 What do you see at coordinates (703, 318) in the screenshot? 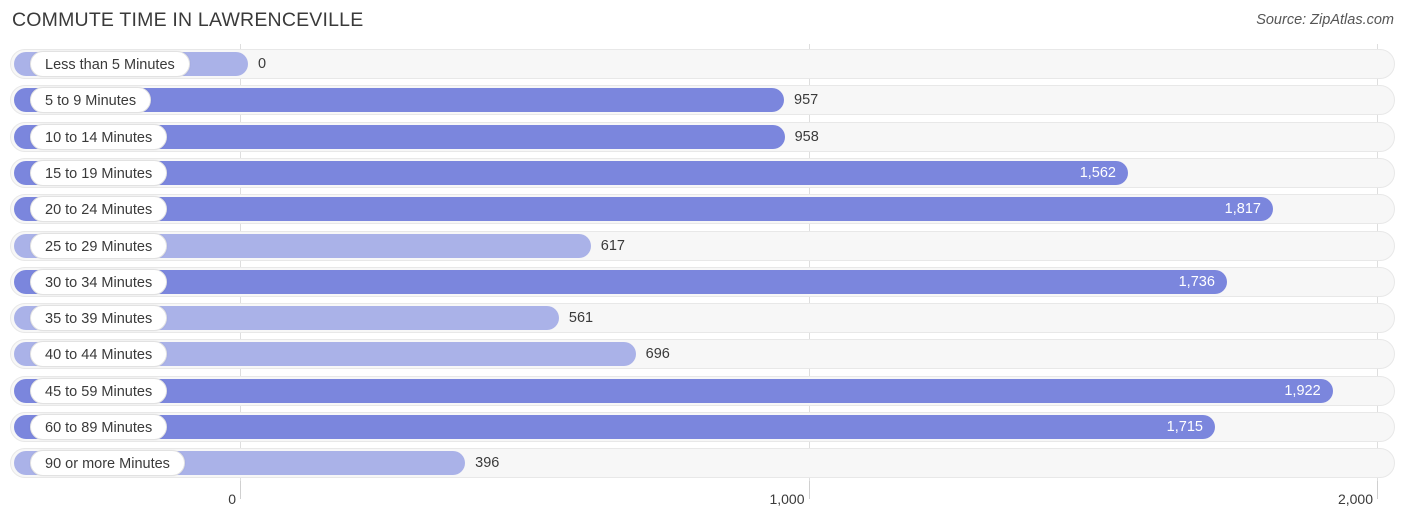
I see `bar-row: 35 to 39 Minutes 561` at bounding box center [703, 318].